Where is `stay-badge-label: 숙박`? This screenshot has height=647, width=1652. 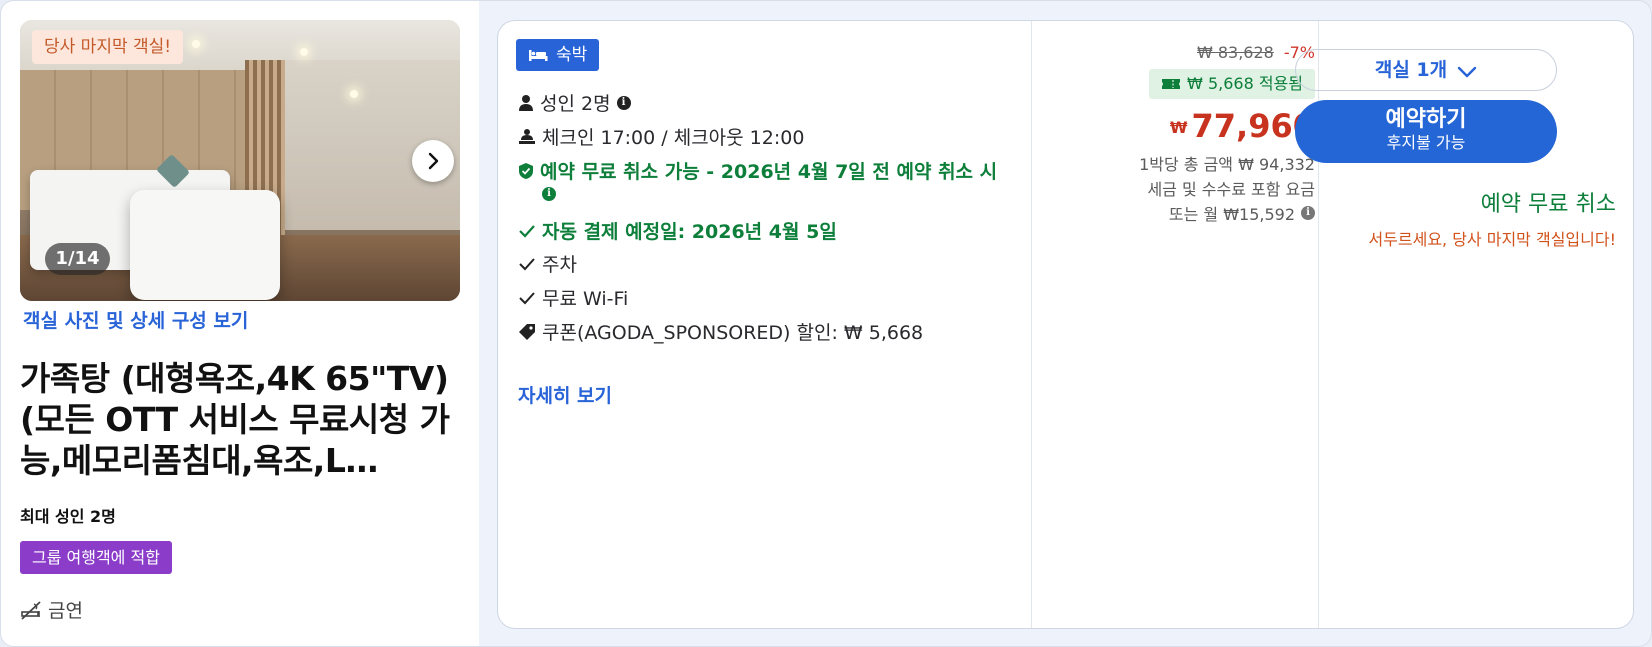
stay-badge-label: 숙박 is located at coordinates (572, 55).